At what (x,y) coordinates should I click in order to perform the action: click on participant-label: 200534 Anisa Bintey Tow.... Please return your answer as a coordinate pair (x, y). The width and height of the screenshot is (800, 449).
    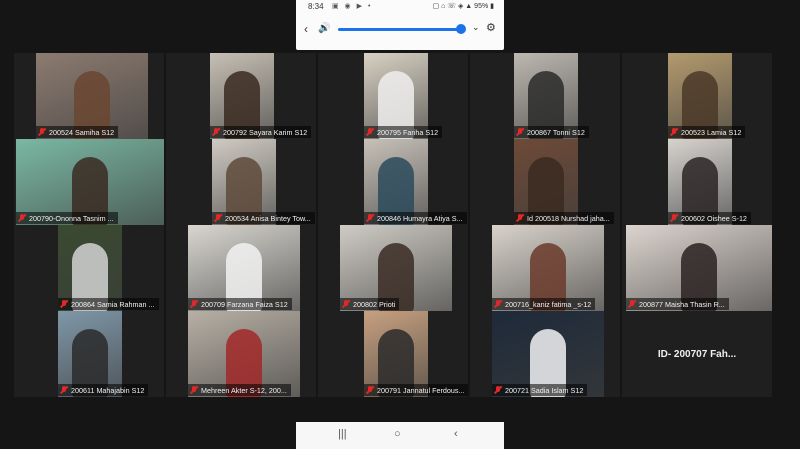
    Looking at the image, I should click on (263, 218).